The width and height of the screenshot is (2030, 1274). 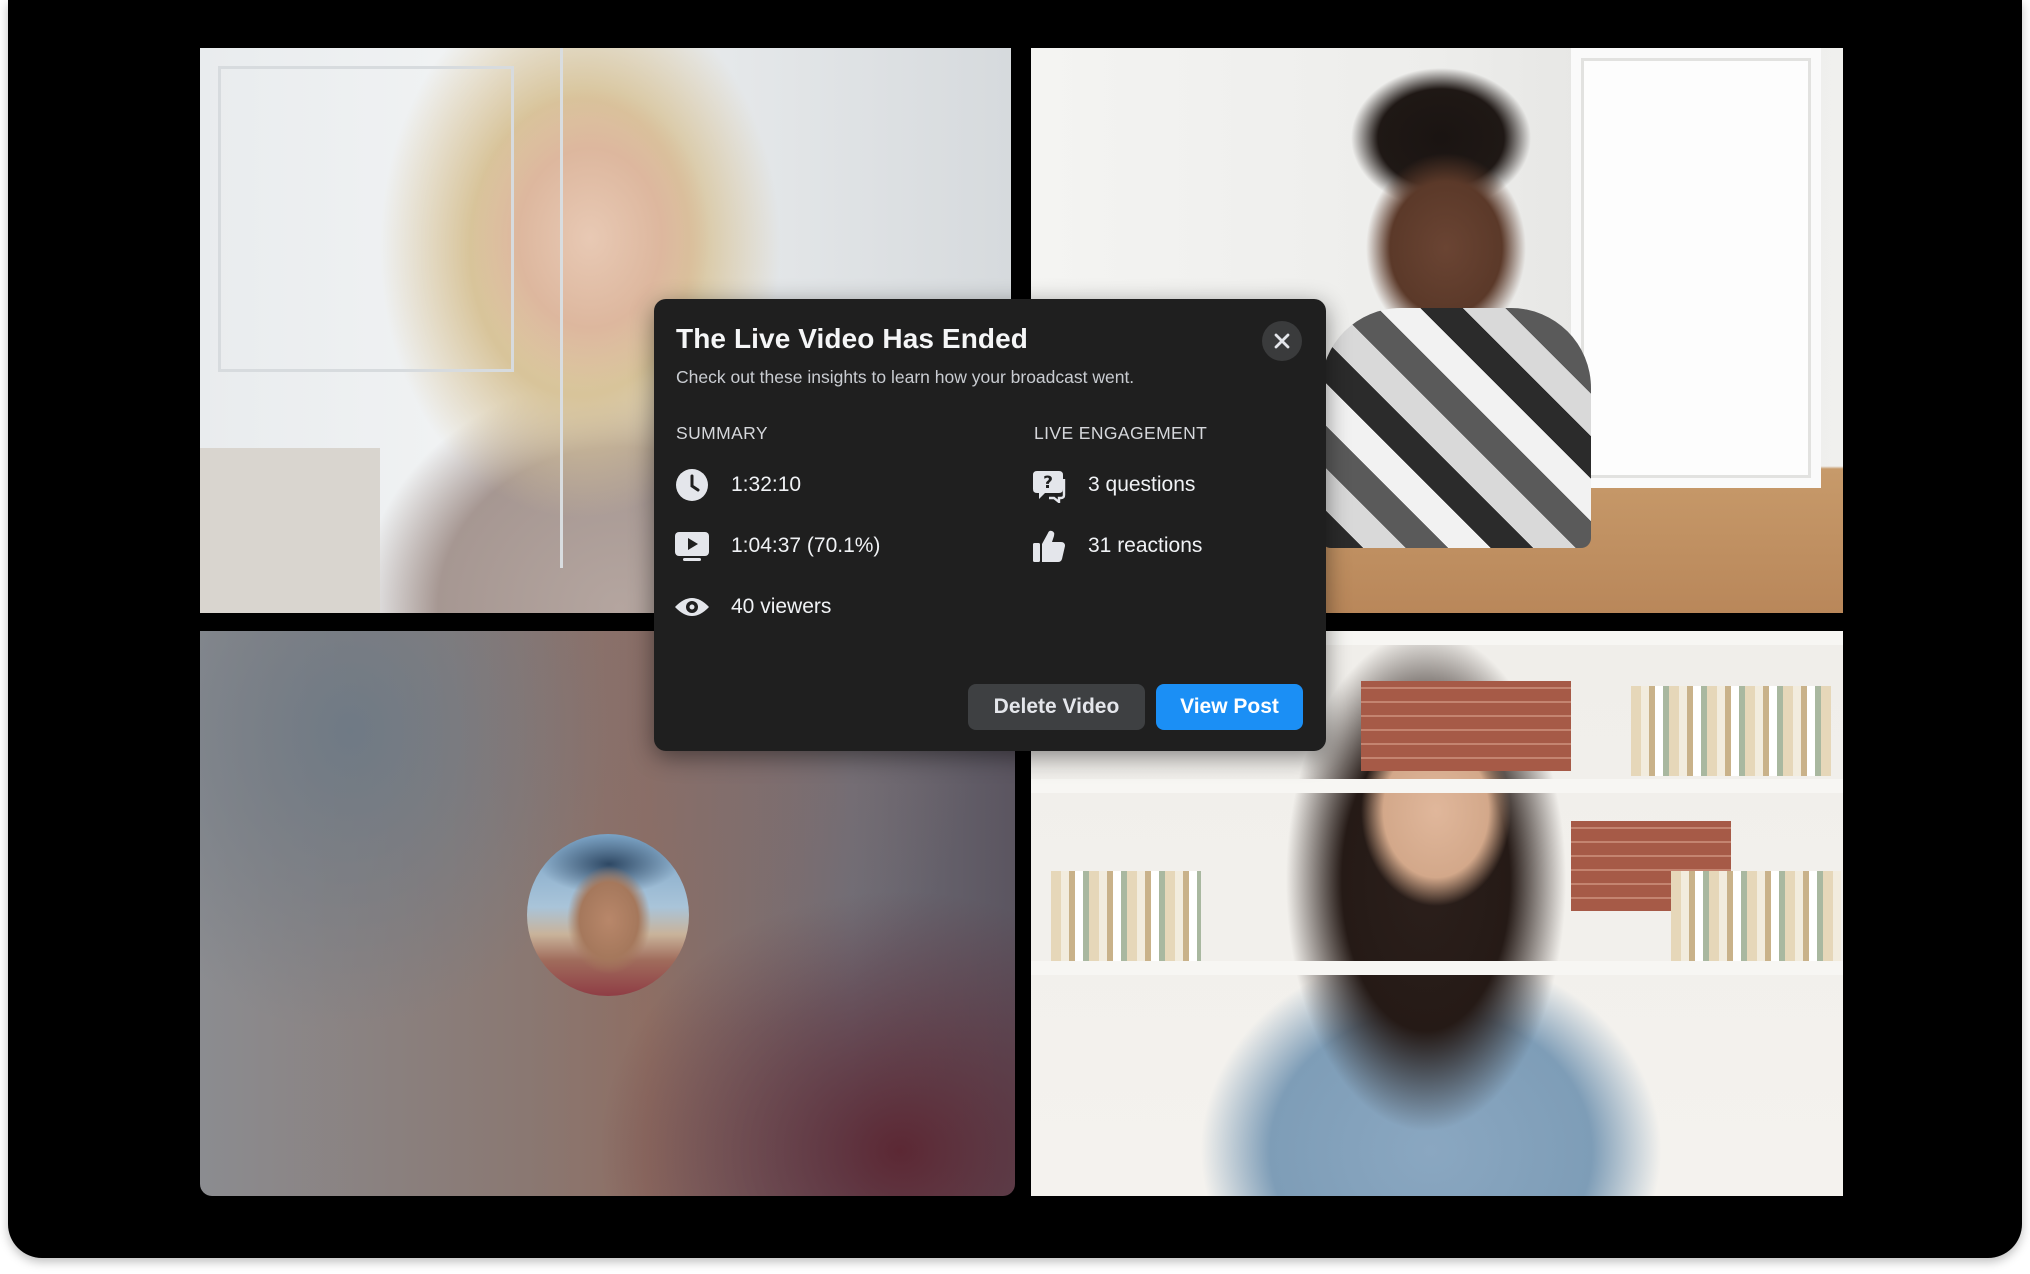 I want to click on brick-wall, so click(x=1466, y=726).